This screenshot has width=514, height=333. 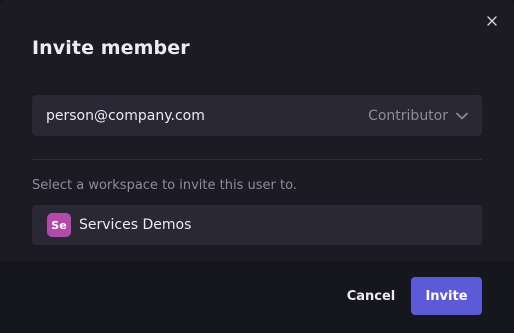 What do you see at coordinates (446, 296) in the screenshot?
I see `invite-button: Invite` at bounding box center [446, 296].